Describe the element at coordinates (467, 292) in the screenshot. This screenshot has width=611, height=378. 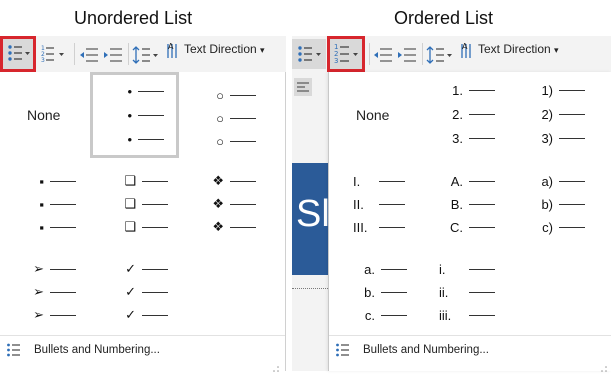
I see `numbering-preview-row: ii.` at that location.